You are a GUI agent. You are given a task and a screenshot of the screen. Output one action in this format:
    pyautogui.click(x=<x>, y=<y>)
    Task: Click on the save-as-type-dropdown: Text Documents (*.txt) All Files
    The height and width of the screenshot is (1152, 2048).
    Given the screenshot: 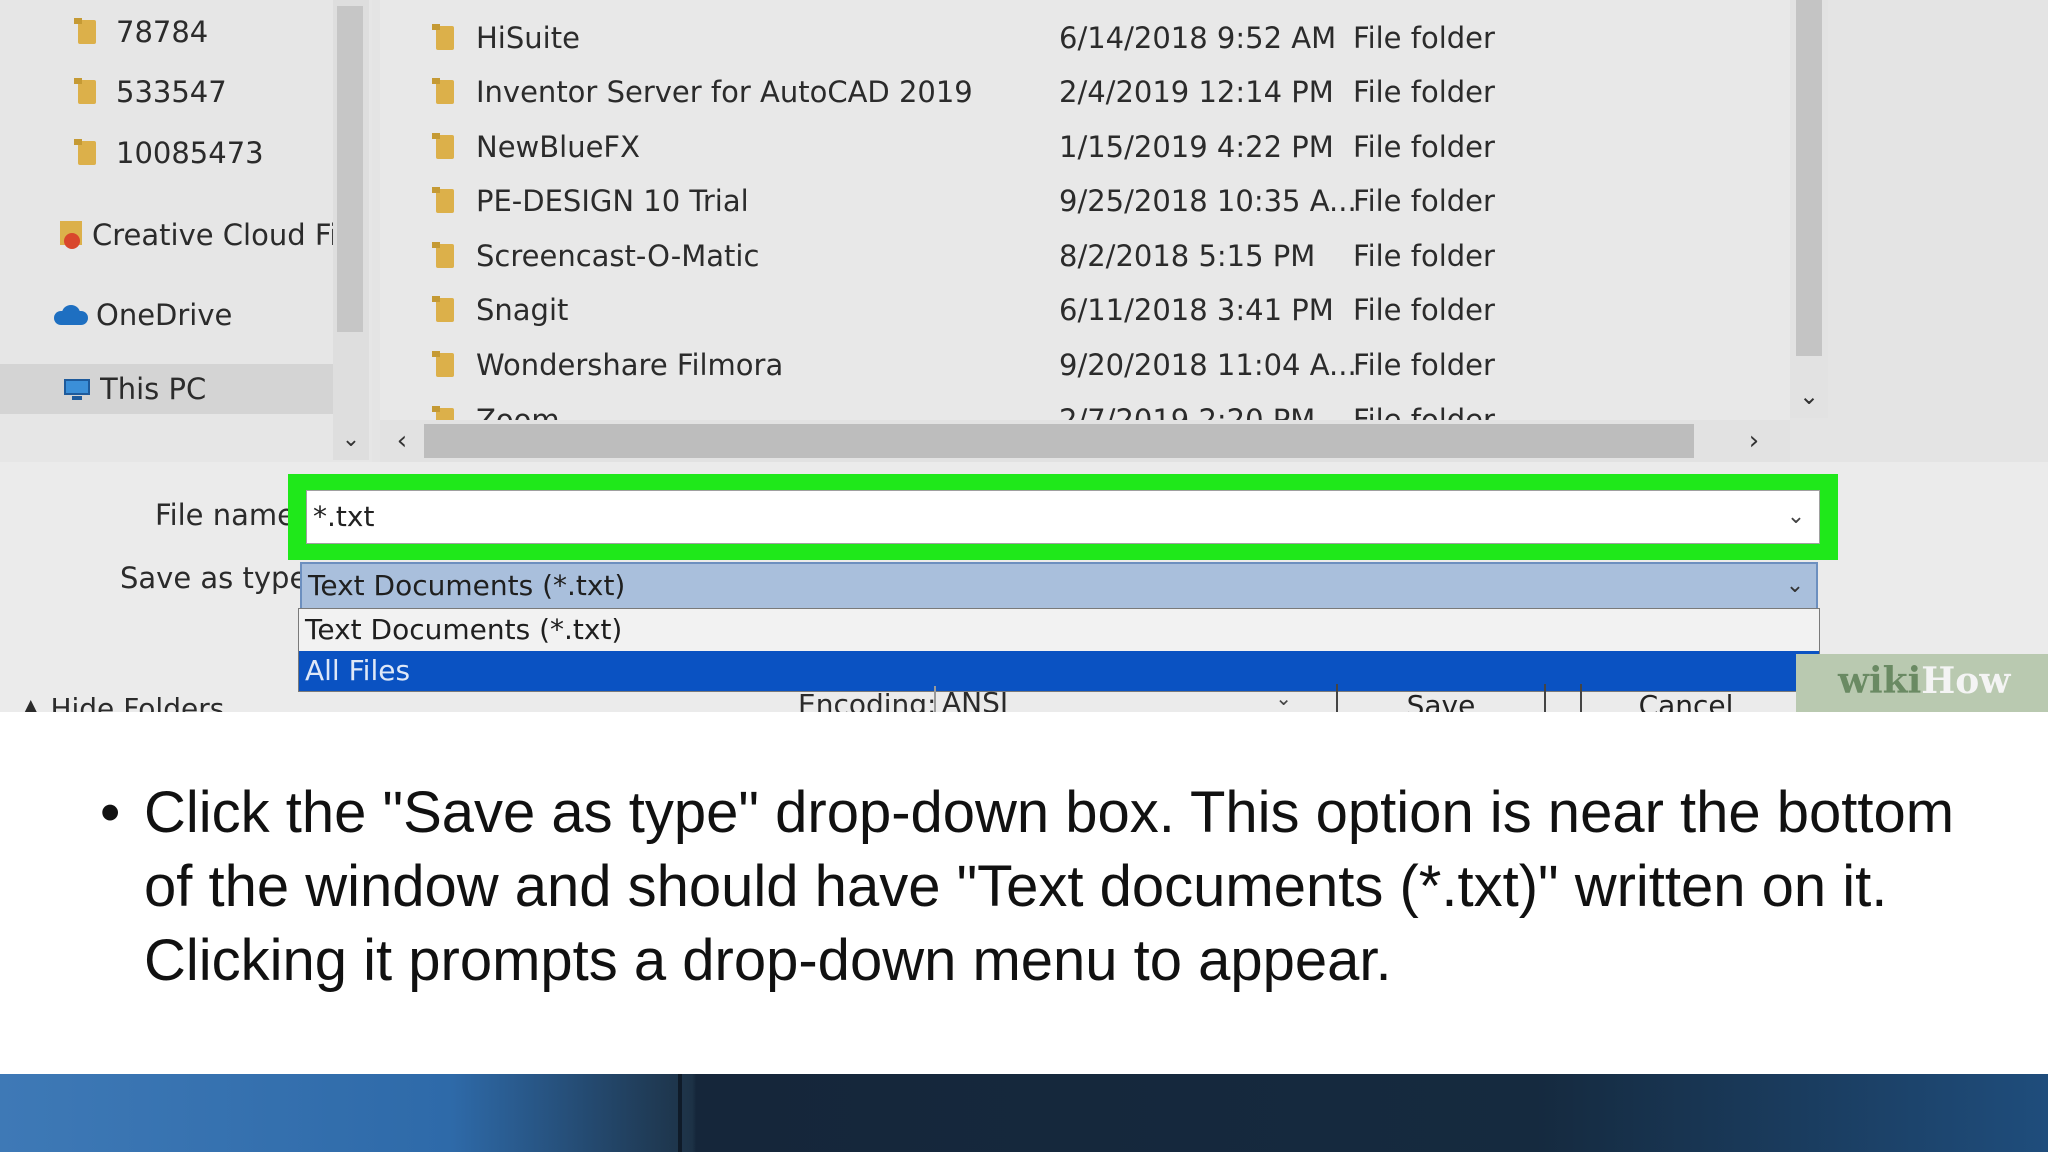 What is the action you would take?
    pyautogui.click(x=1059, y=650)
    